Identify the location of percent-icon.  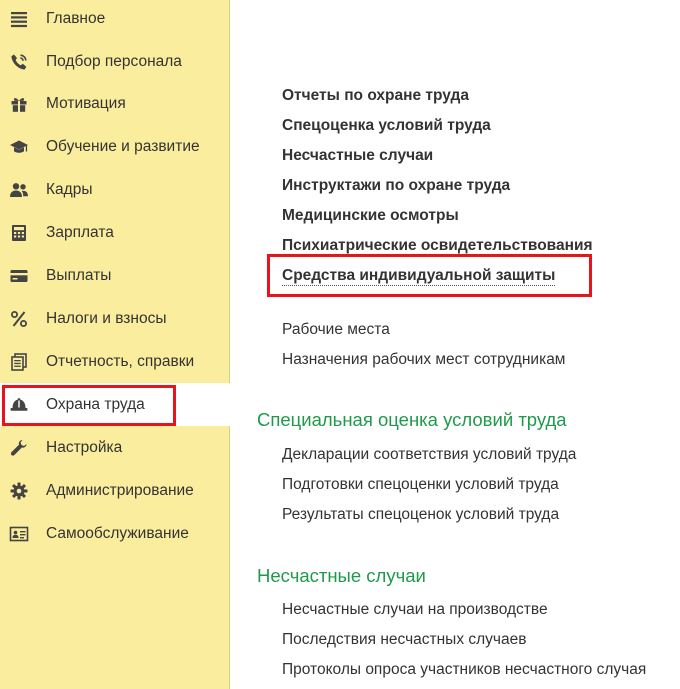
(19, 319).